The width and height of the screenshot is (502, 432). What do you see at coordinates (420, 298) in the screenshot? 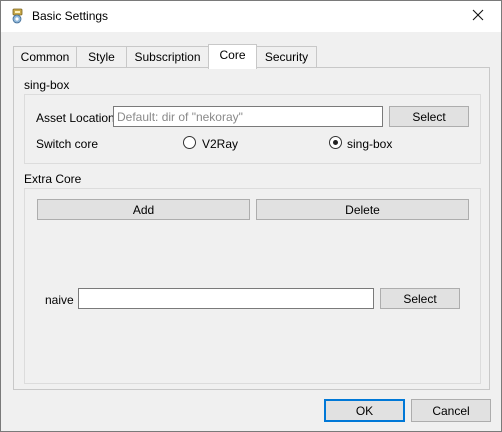
I see `extra-core-select-button: Select` at bounding box center [420, 298].